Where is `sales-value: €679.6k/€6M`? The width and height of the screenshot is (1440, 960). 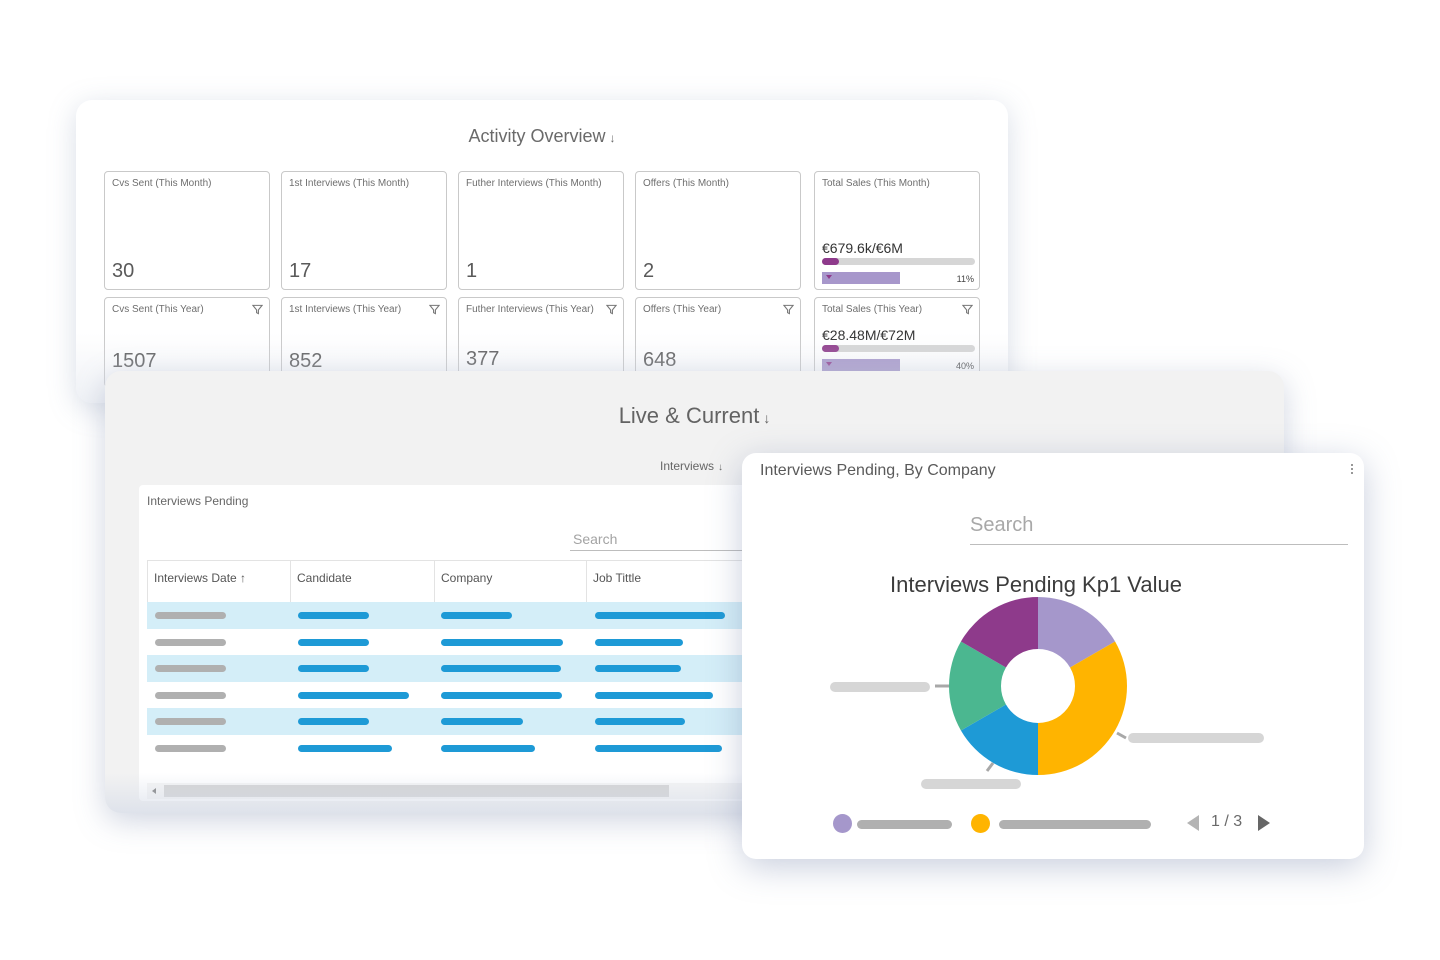
sales-value: €679.6k/€6M is located at coordinates (862, 248).